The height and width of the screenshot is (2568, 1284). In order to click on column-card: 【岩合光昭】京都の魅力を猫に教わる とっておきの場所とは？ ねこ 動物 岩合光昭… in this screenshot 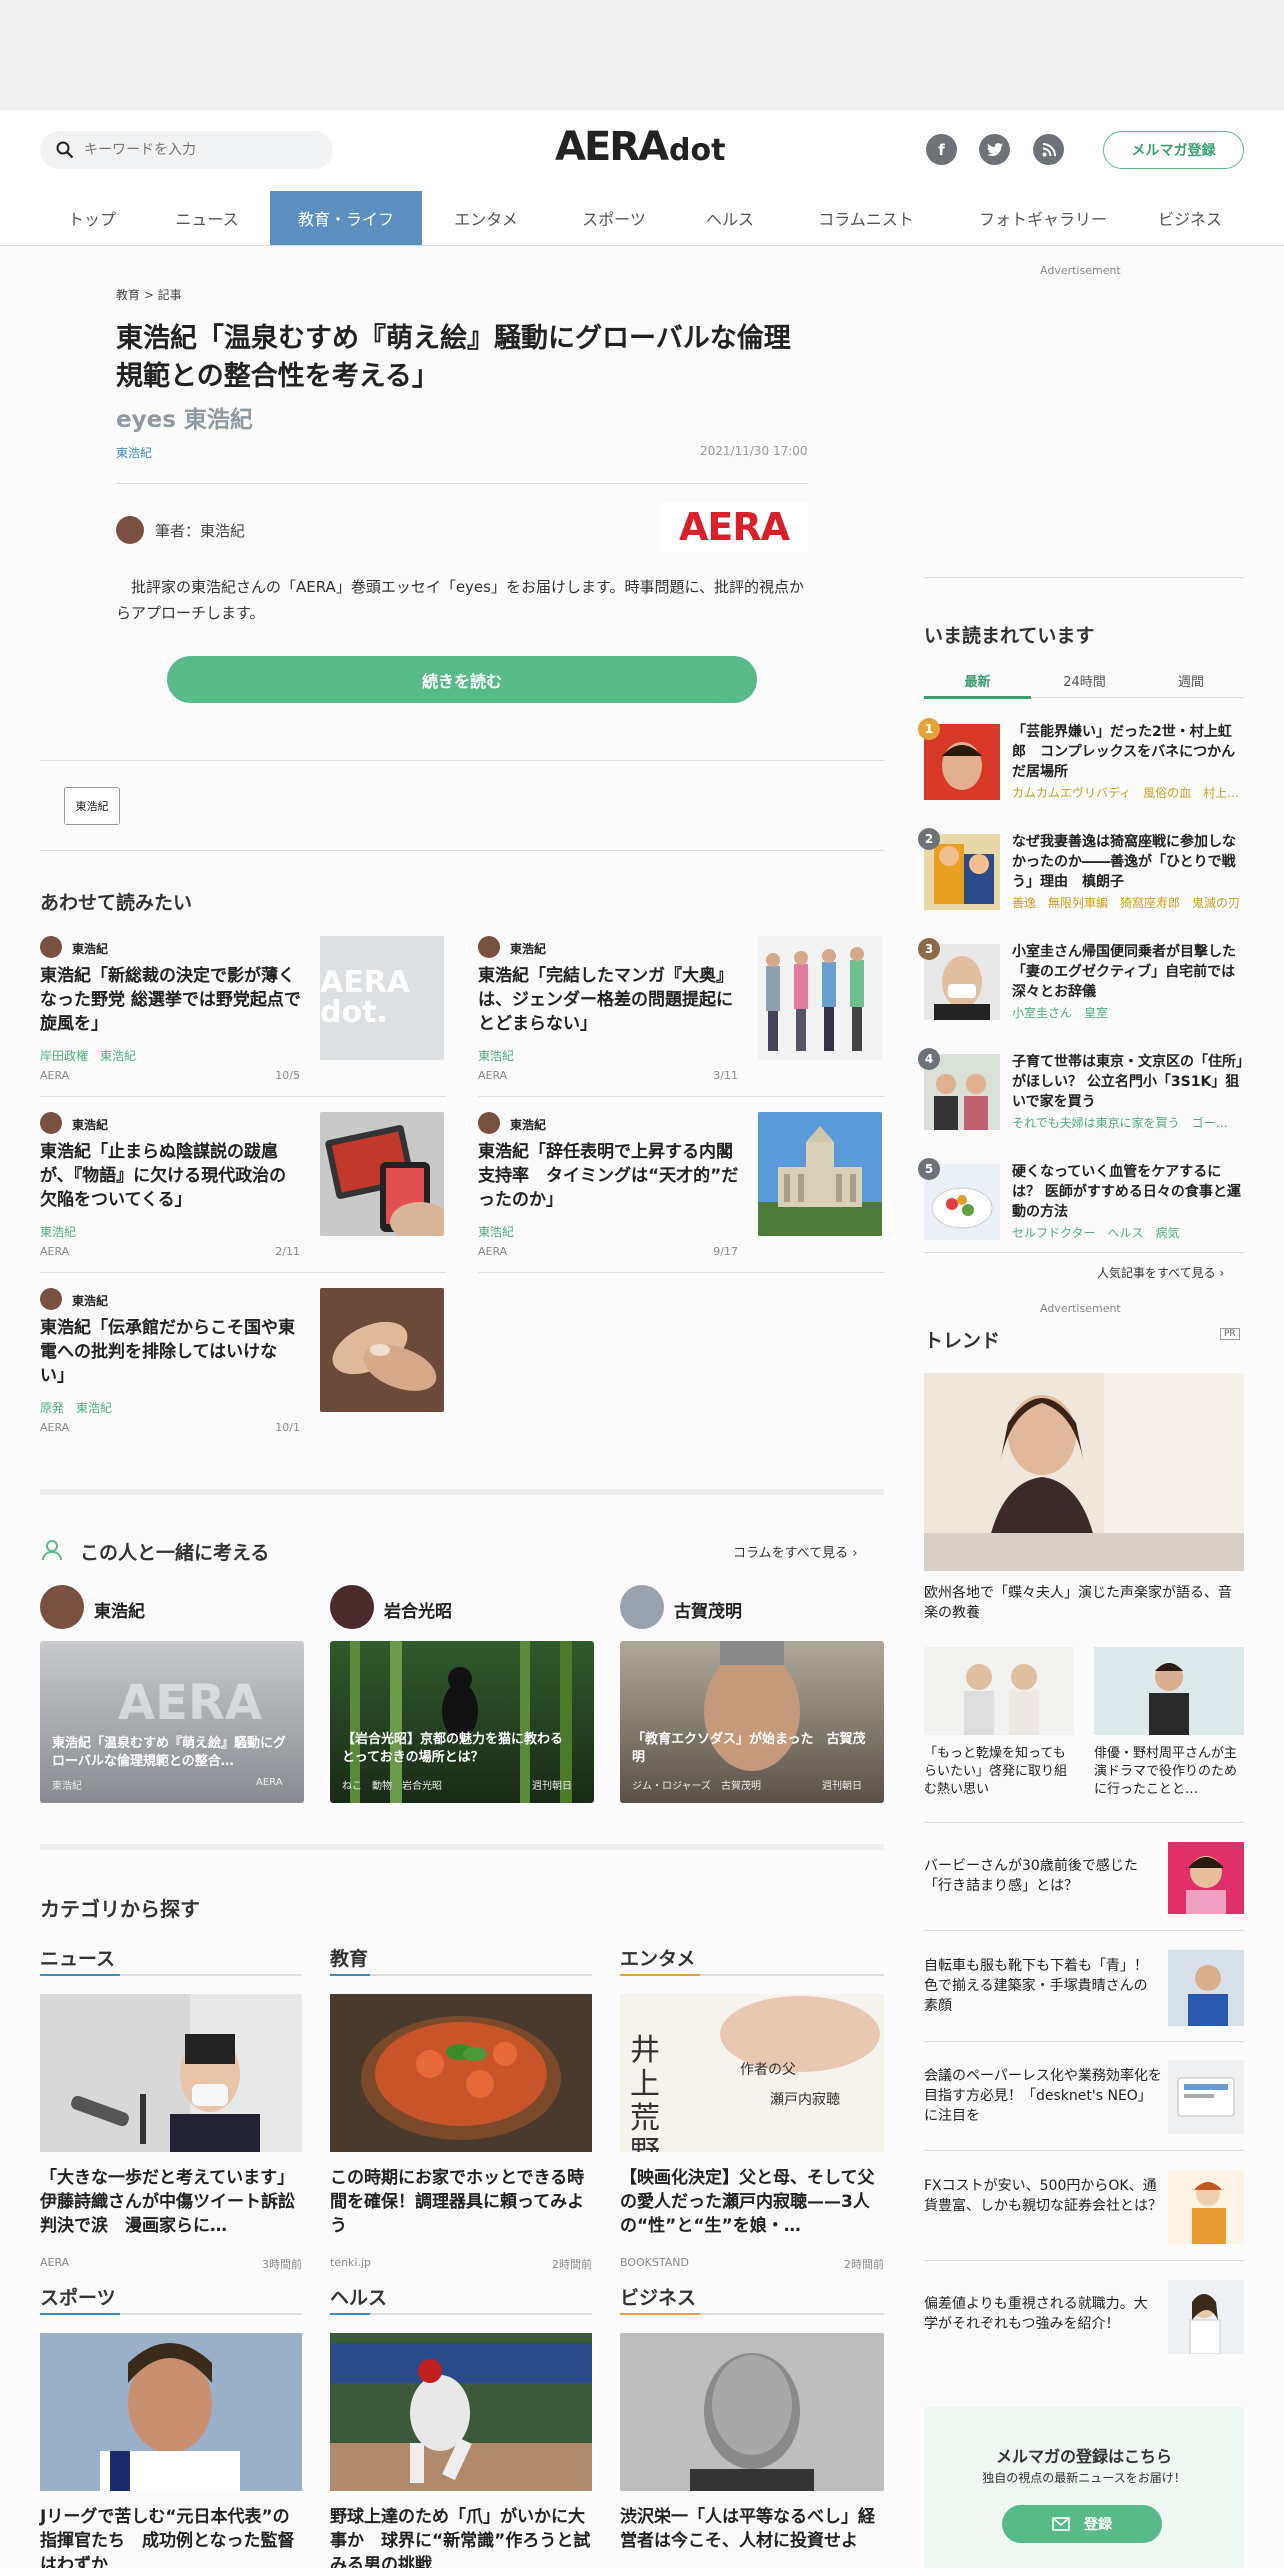, I will do `click(462, 1722)`.